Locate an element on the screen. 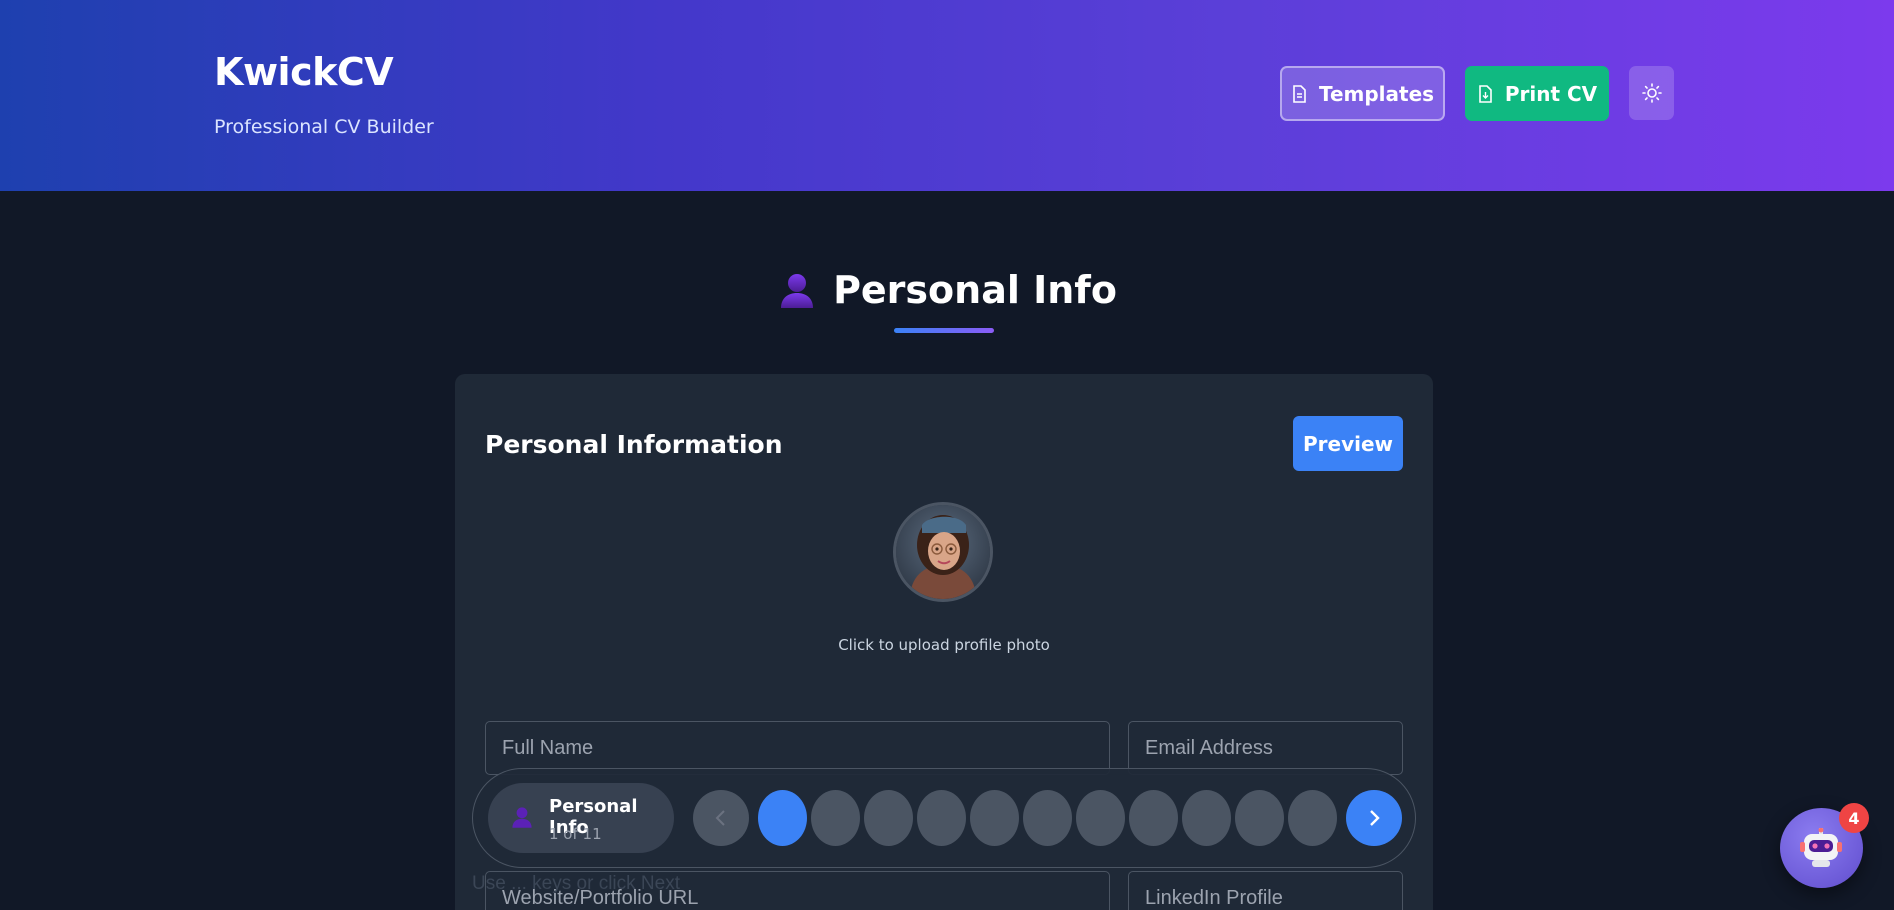  print-cv-button: Print CV is located at coordinates (1537, 93).